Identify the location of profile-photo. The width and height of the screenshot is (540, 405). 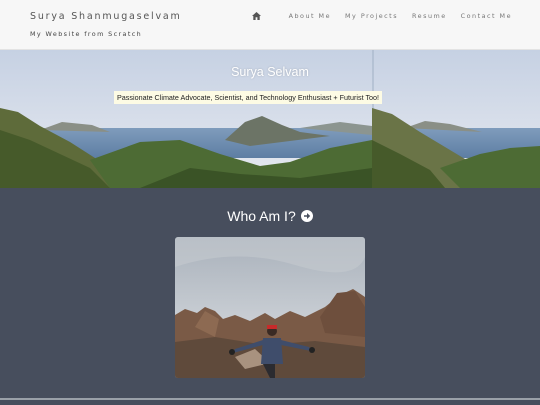
(270, 307).